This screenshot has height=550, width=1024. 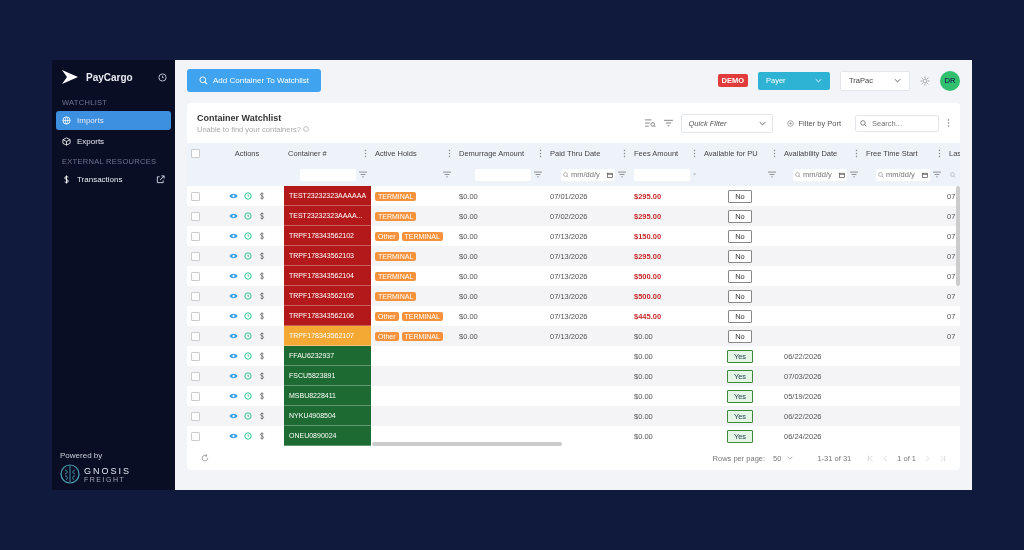 What do you see at coordinates (70, 77) in the screenshot?
I see `logo-icon` at bounding box center [70, 77].